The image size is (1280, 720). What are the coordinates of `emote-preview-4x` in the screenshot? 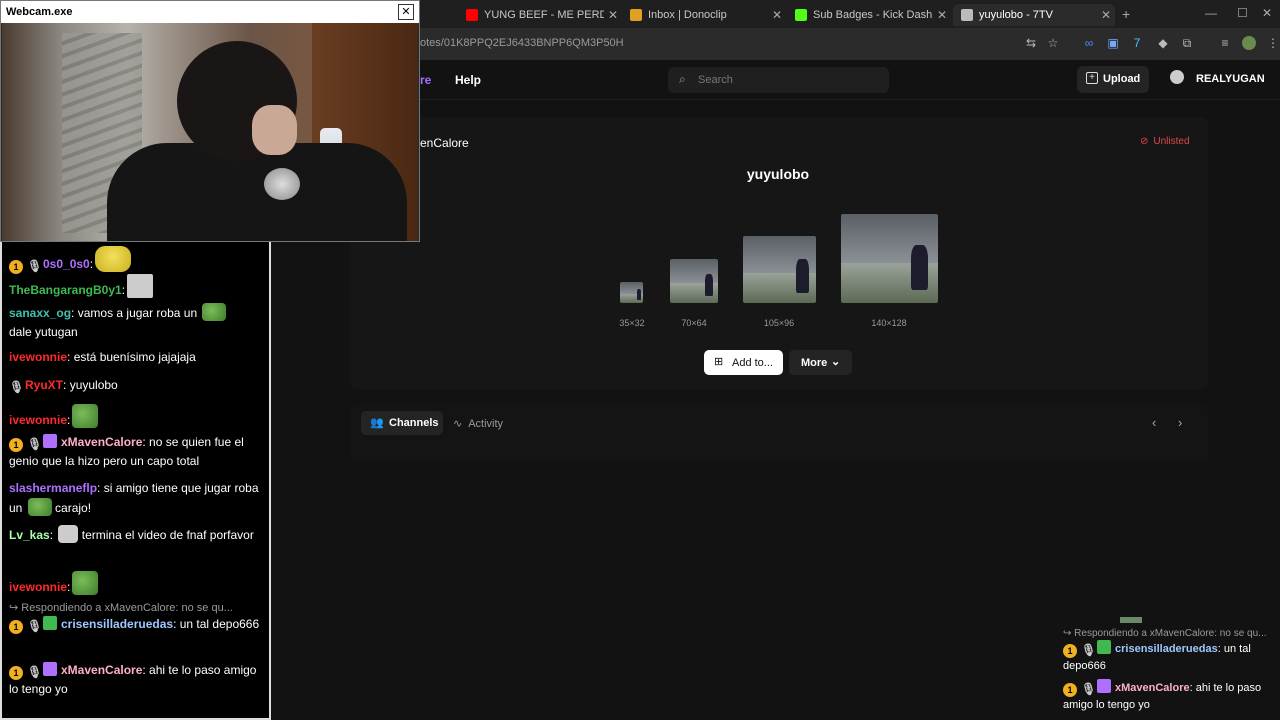 It's located at (889, 258).